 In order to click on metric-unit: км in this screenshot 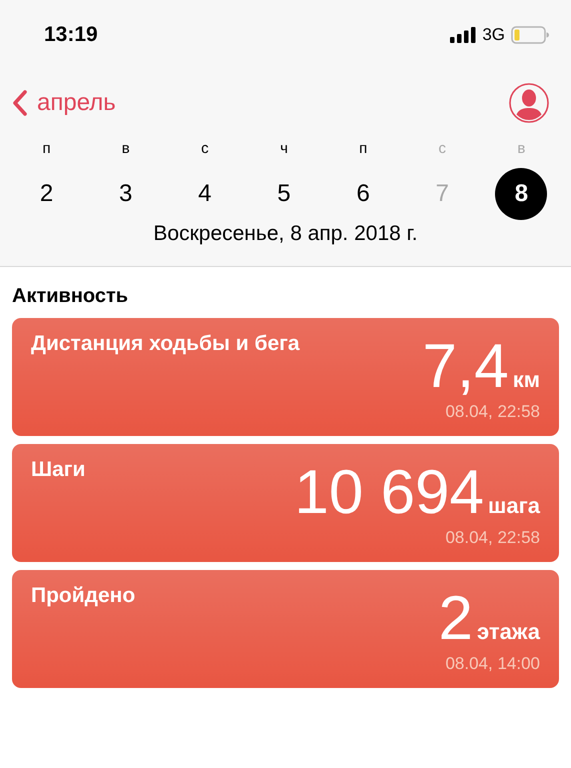, I will do `click(526, 380)`.